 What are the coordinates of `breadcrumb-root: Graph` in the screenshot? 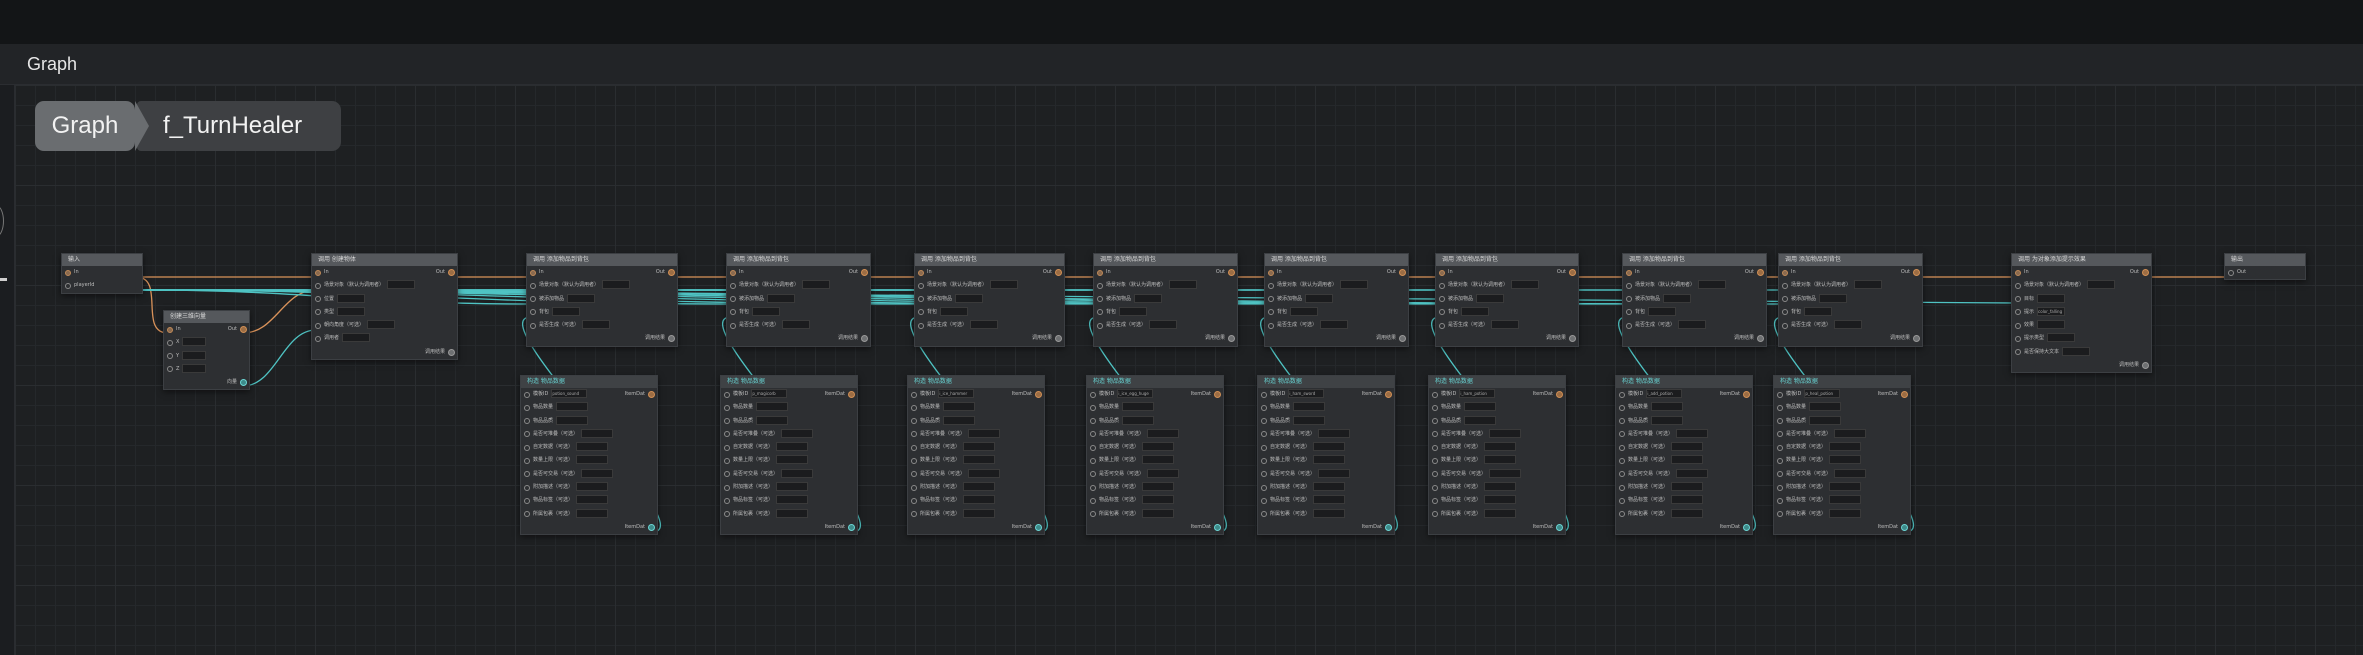 It's located at (85, 126).